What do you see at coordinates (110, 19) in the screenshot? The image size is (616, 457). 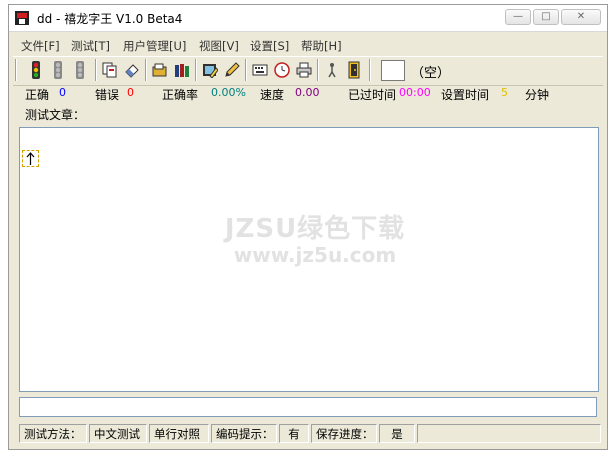 I see `window-title: dd - 禧龙字王 V1.0 Beta4` at bounding box center [110, 19].